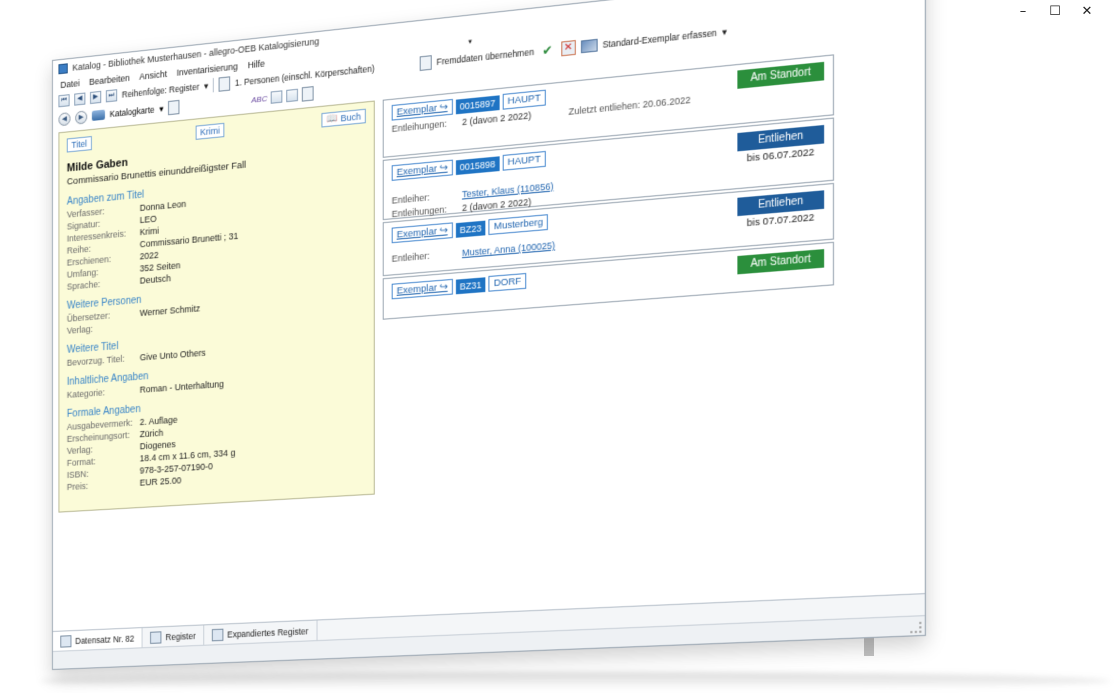  Describe the element at coordinates (160, 267) in the screenshot. I see `field-value: 352 Seiten` at that location.